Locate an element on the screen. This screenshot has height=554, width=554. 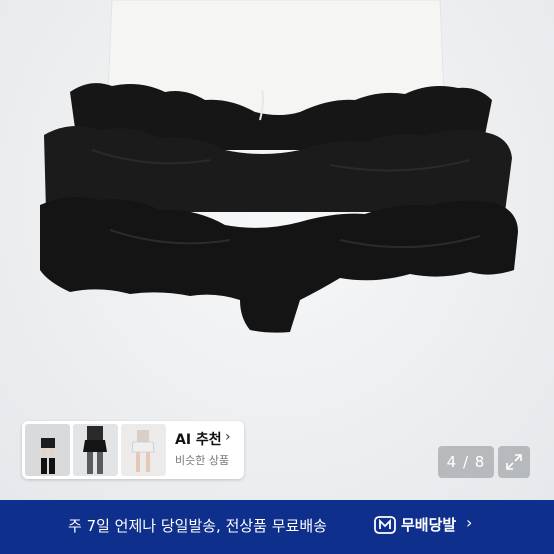
ai-recommend-card: AI 추천 › 비슷한 상품 is located at coordinates (133, 450).